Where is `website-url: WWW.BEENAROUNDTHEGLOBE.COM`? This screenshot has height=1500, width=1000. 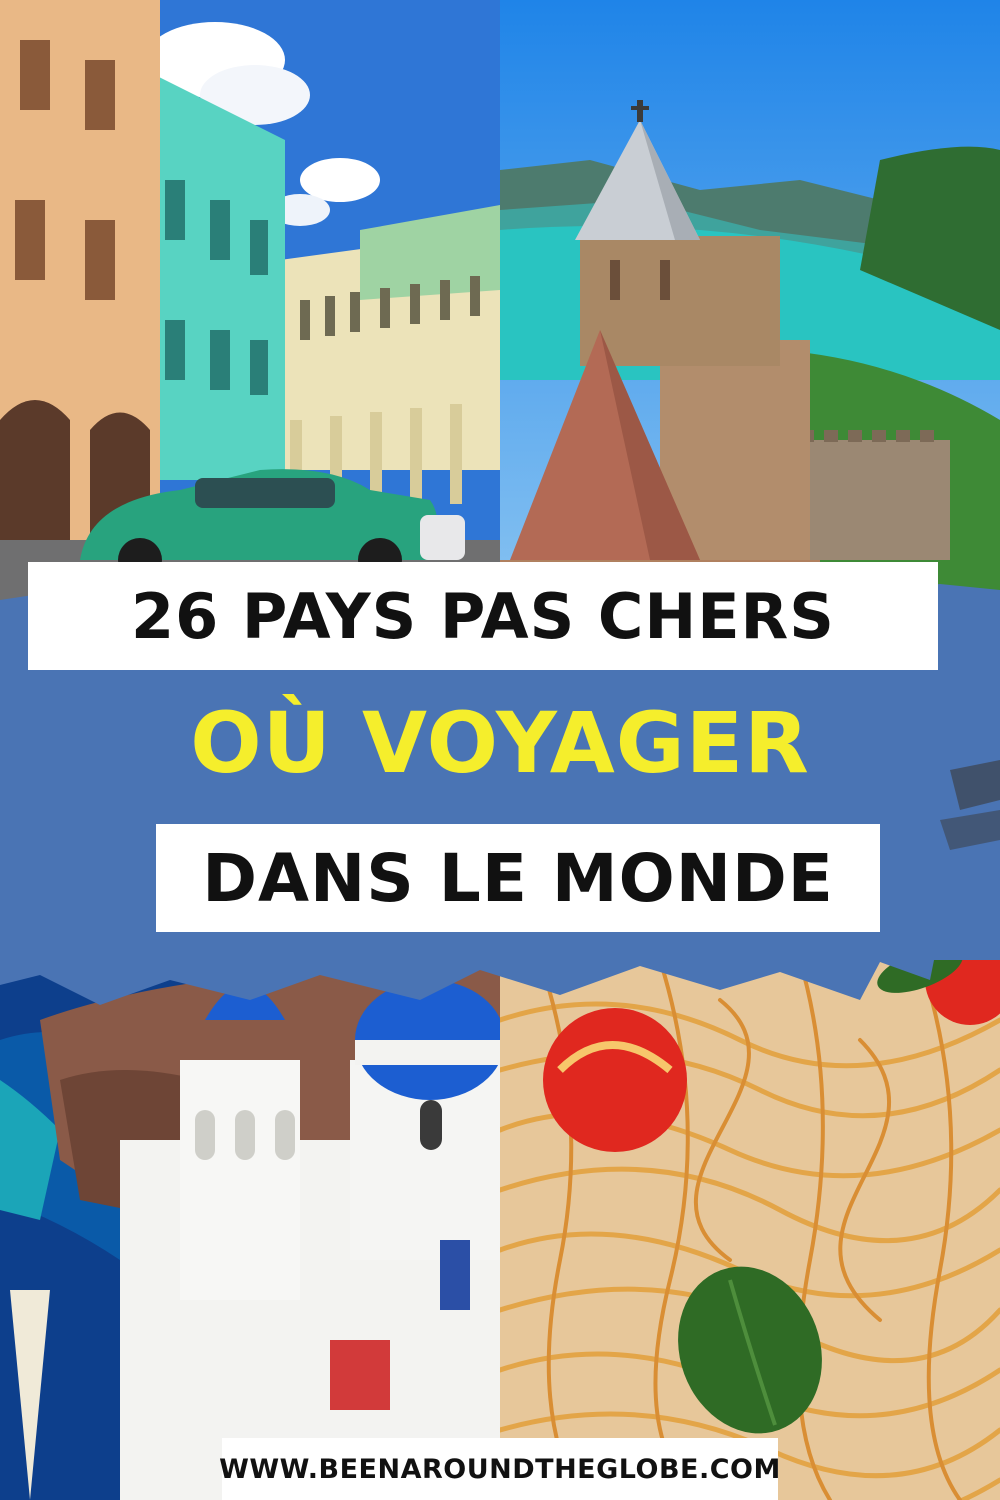
website-url: WWW.BEENAROUNDTHEGLOBE.COM is located at coordinates (499, 1469).